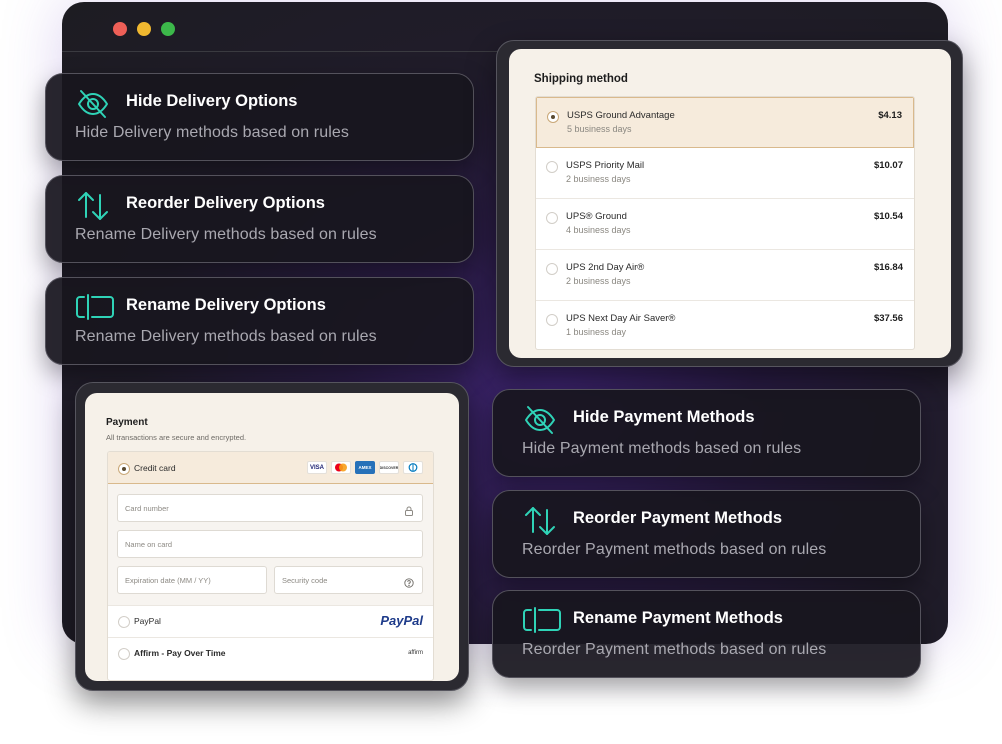 This screenshot has width=1002, height=744. What do you see at coordinates (621, 318) in the screenshot?
I see `shipping-option-name: UPS Next Day Air Saver®` at bounding box center [621, 318].